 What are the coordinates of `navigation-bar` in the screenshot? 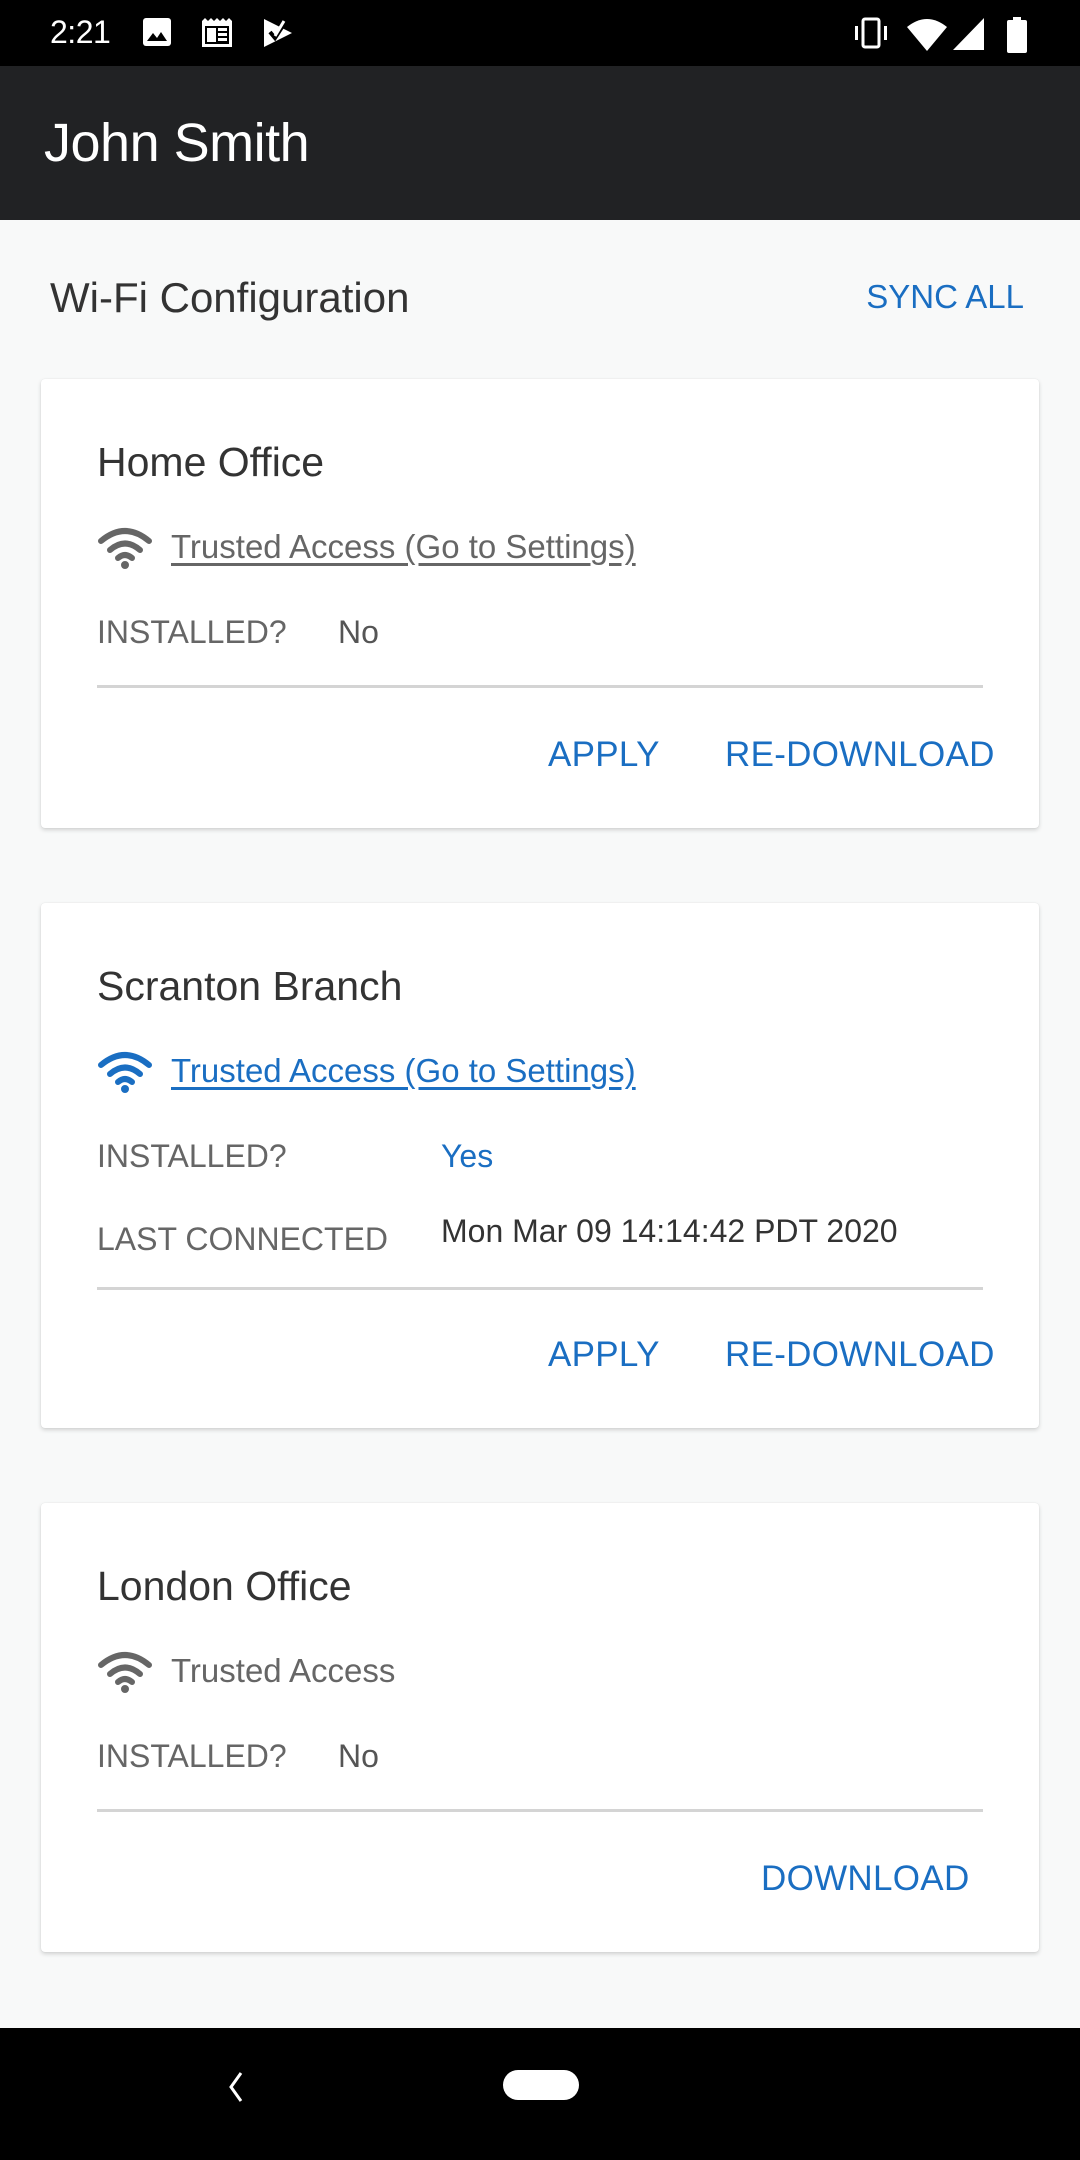 It's located at (540, 2094).